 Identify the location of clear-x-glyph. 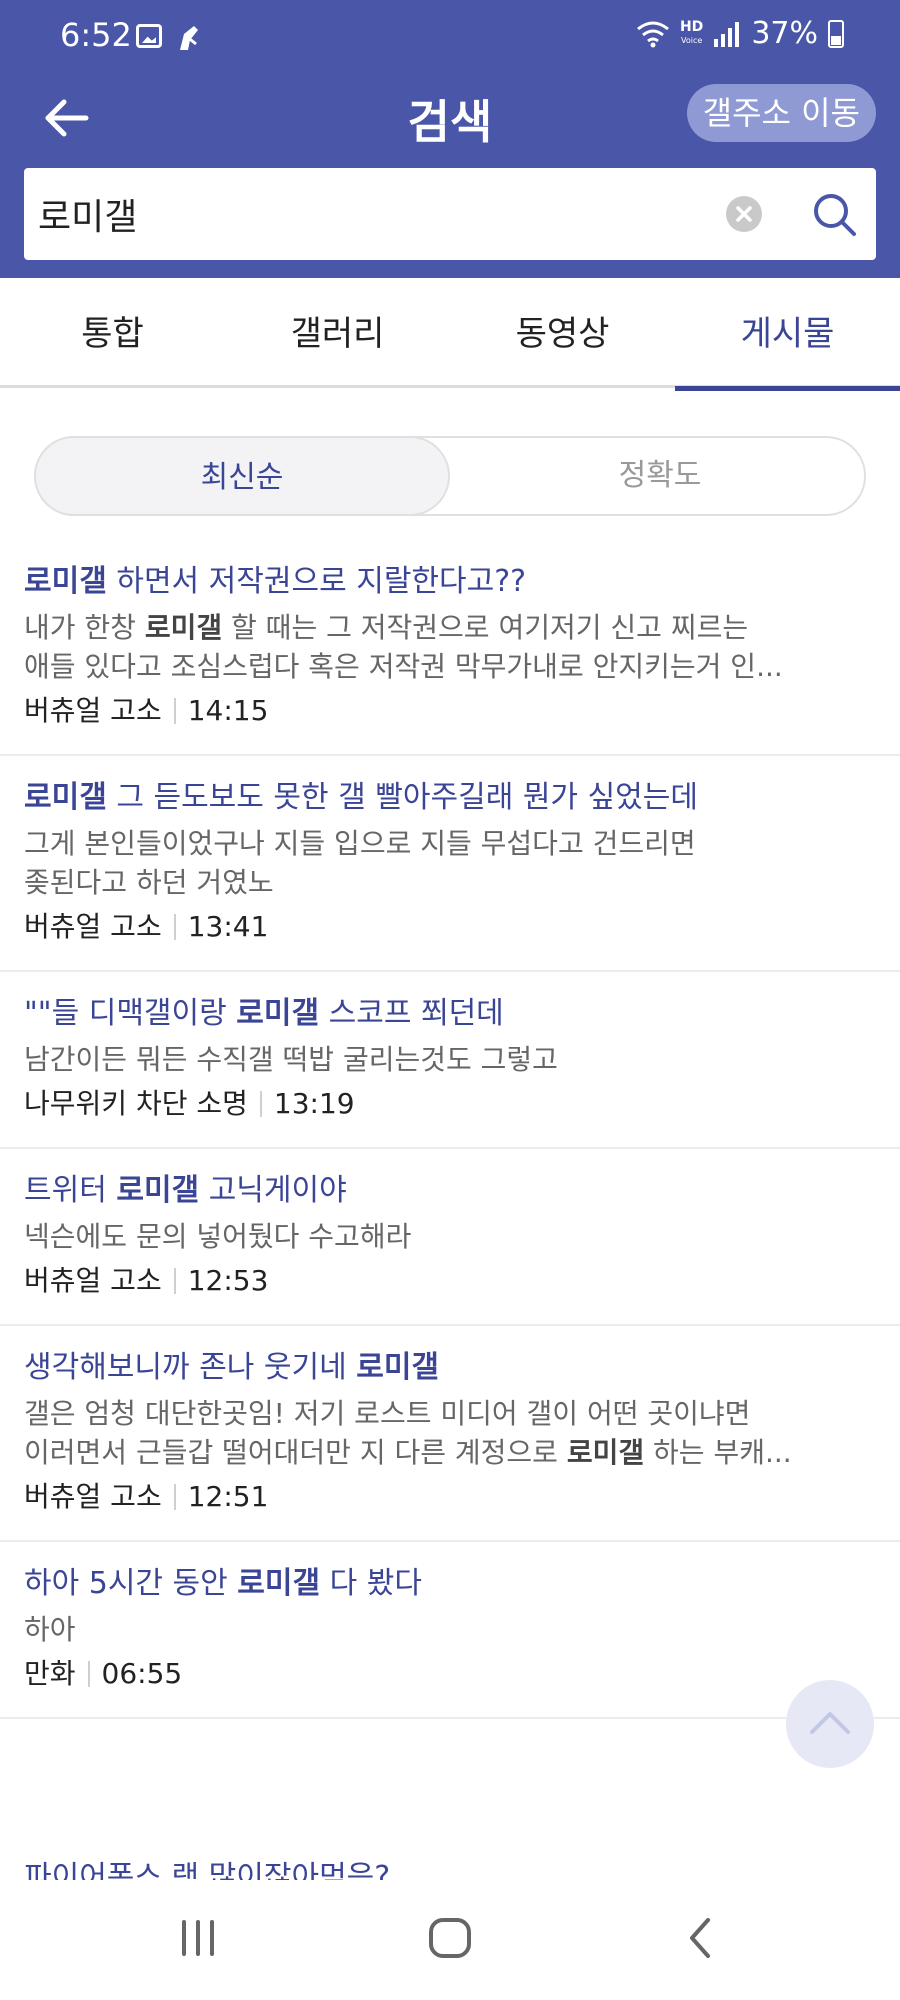
(744, 214).